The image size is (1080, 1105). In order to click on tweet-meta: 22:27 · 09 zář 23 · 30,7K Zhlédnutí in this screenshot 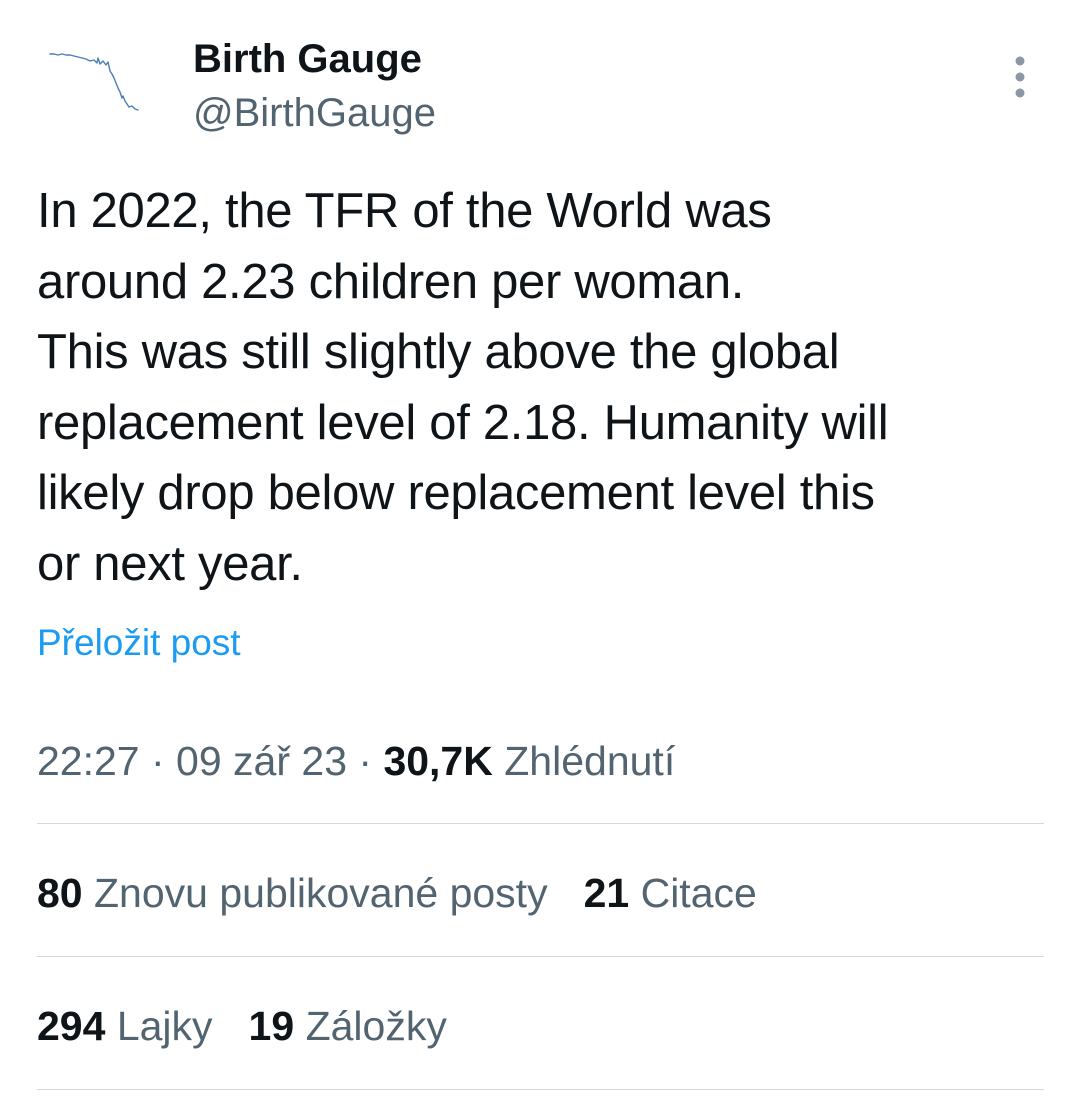, I will do `click(356, 761)`.